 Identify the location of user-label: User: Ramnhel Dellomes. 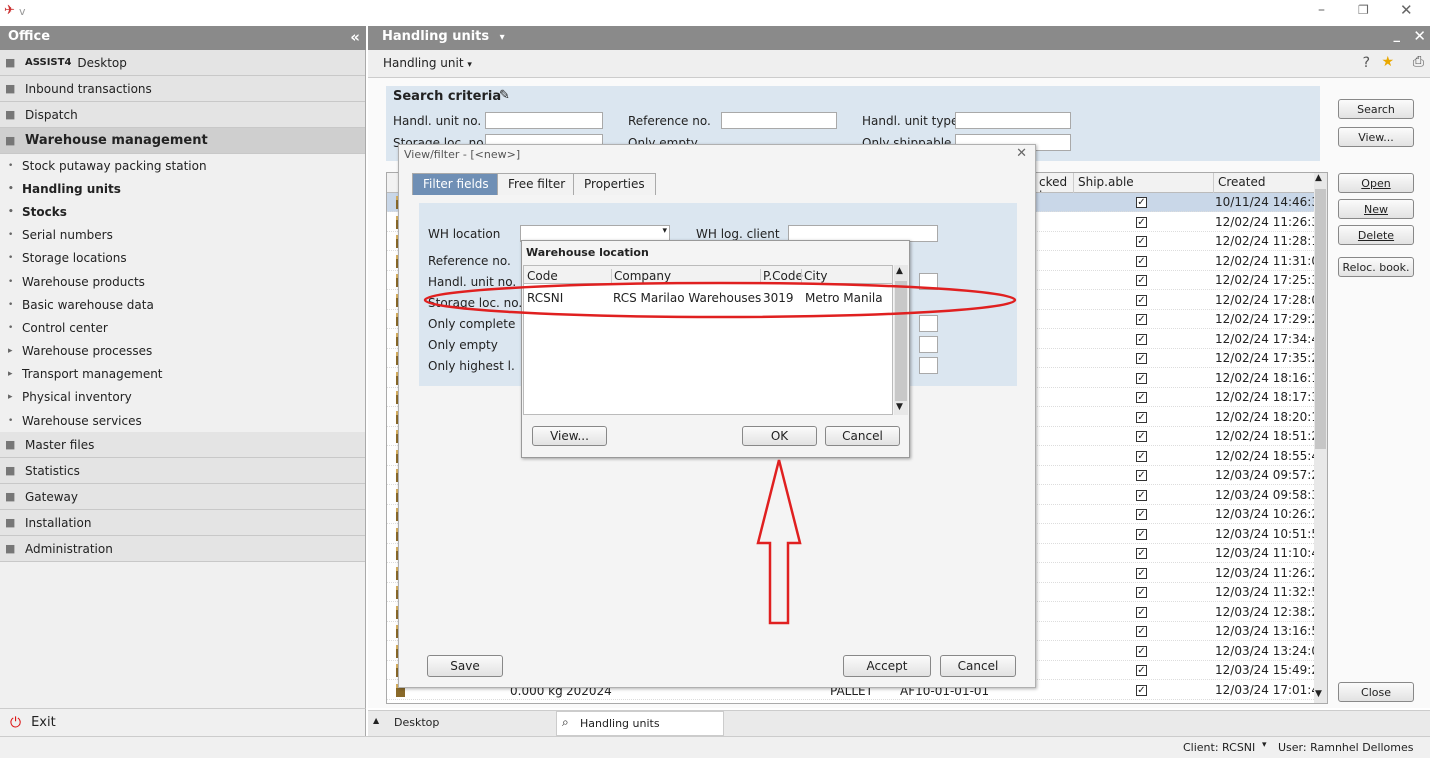
(1346, 747).